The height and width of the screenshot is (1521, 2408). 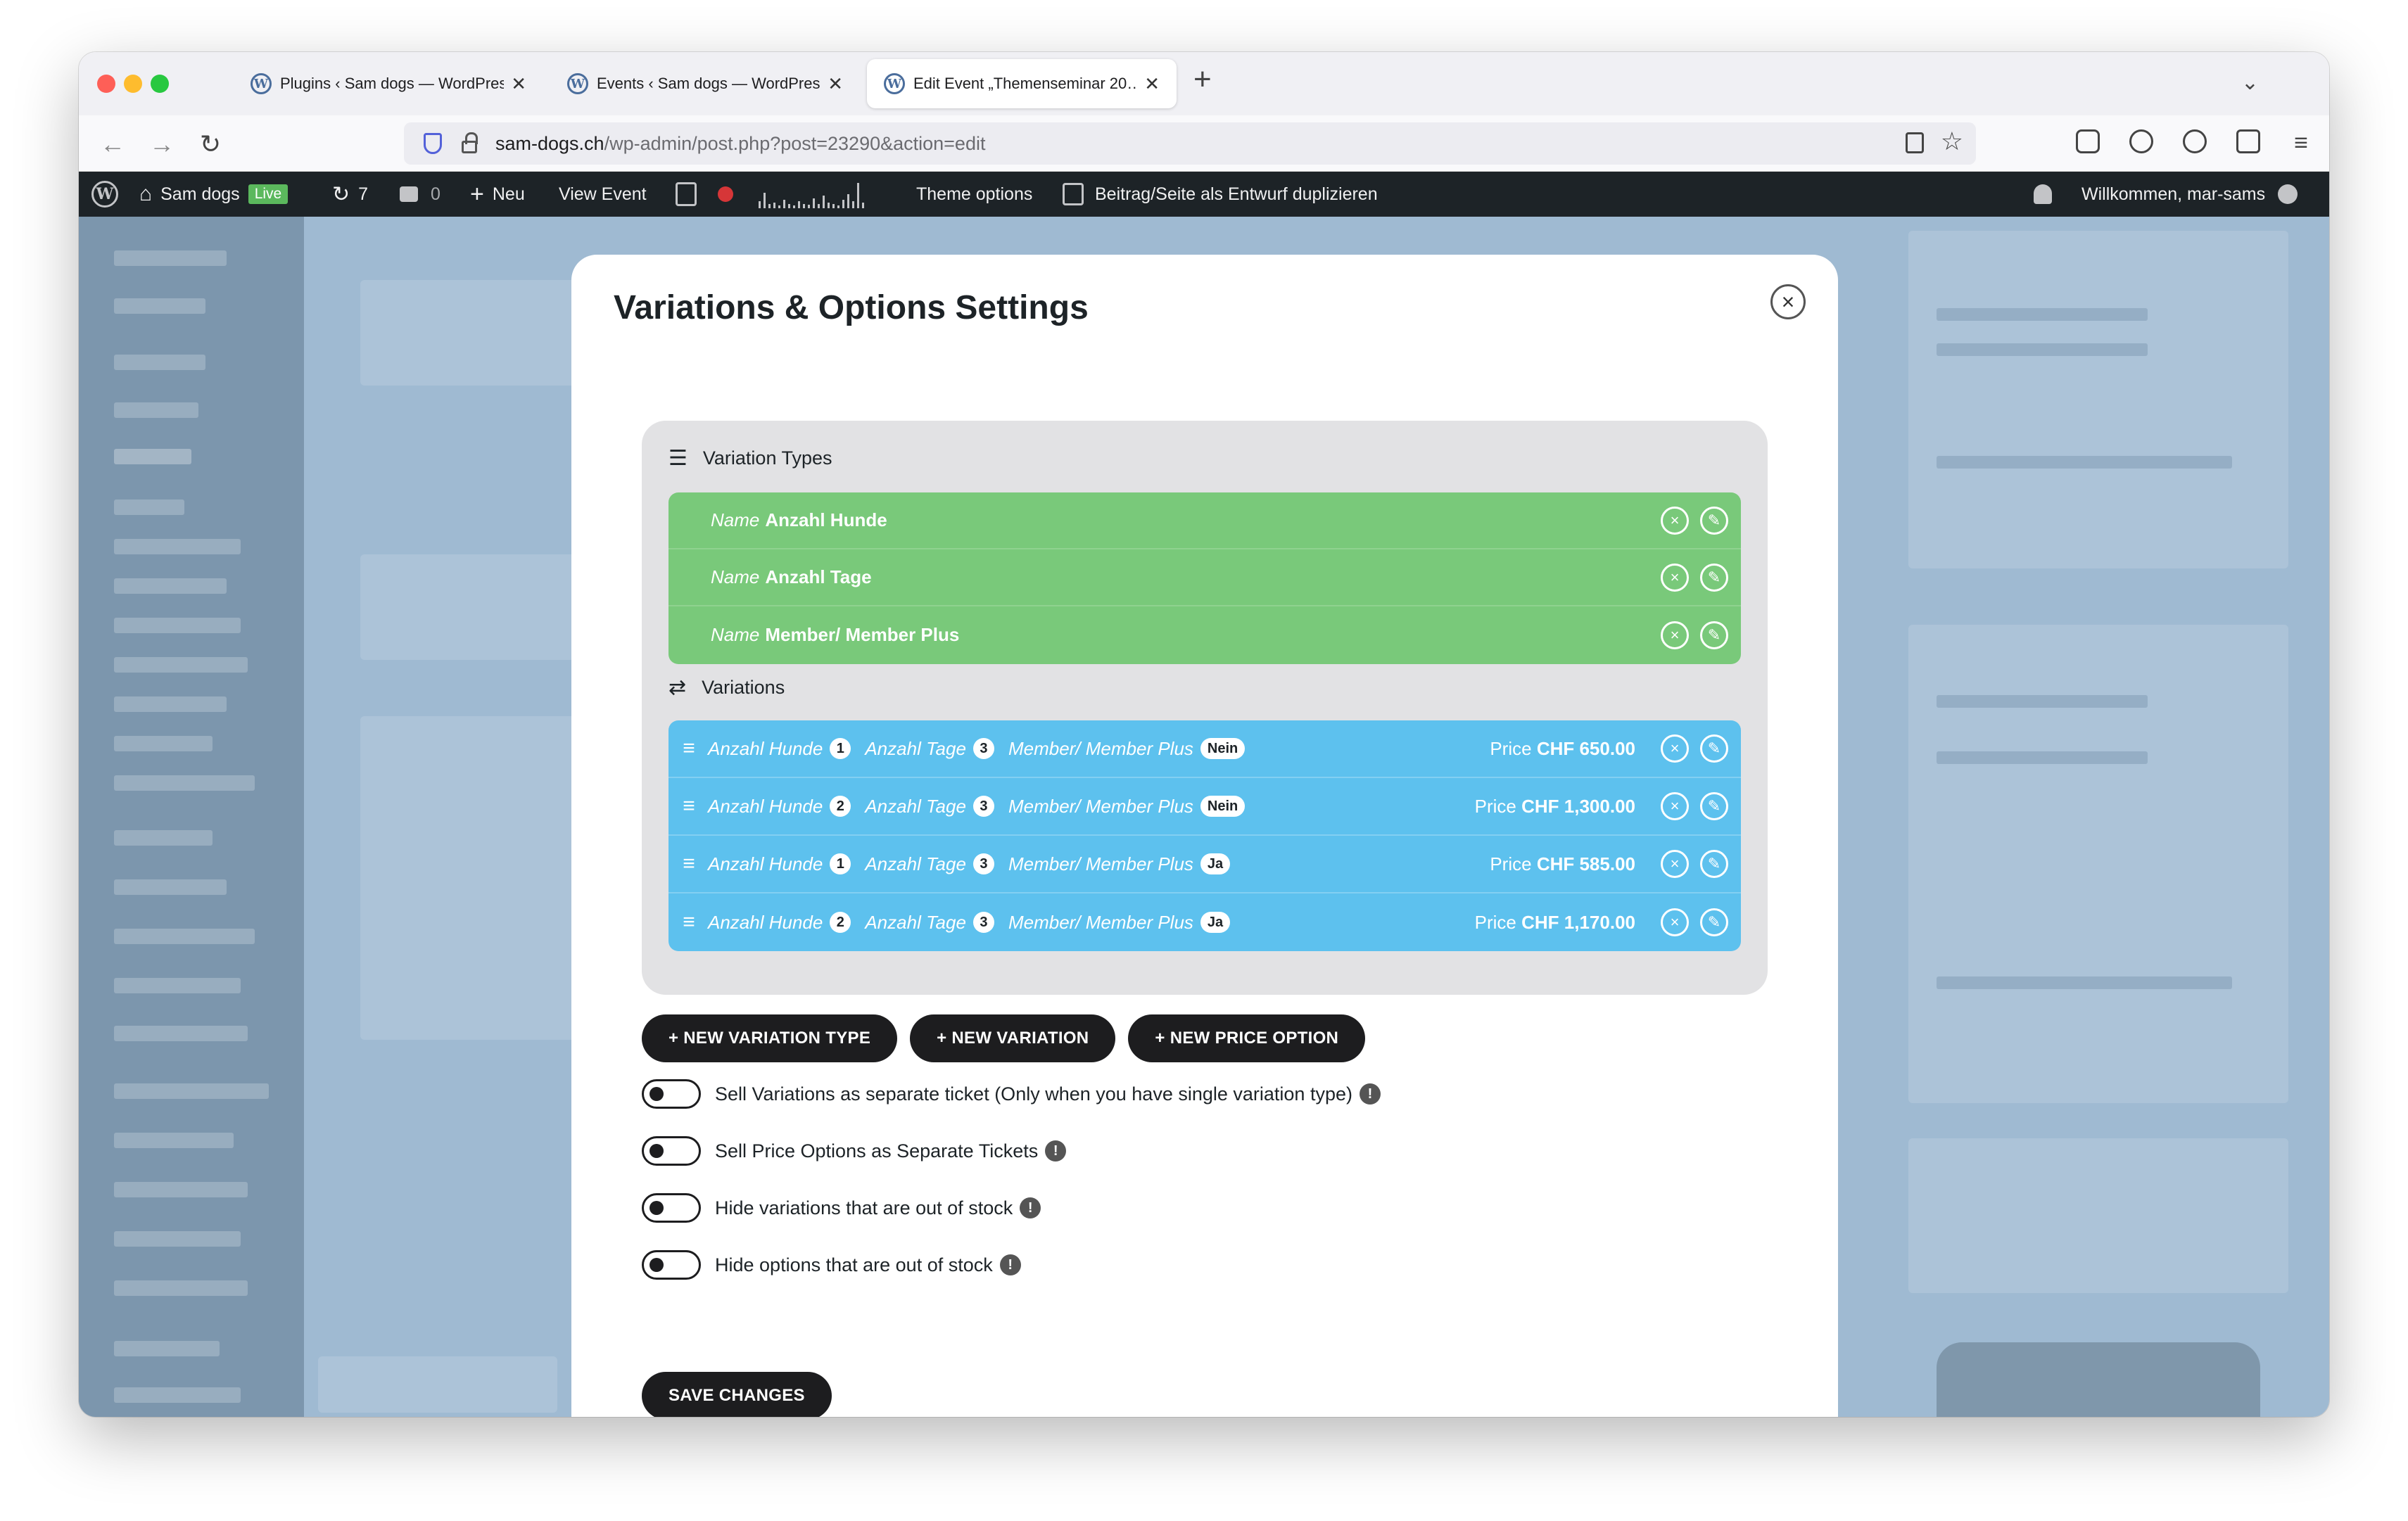 I want to click on tab-label: Plugins ‹ Sam dogs — WordPress, so click(x=392, y=83).